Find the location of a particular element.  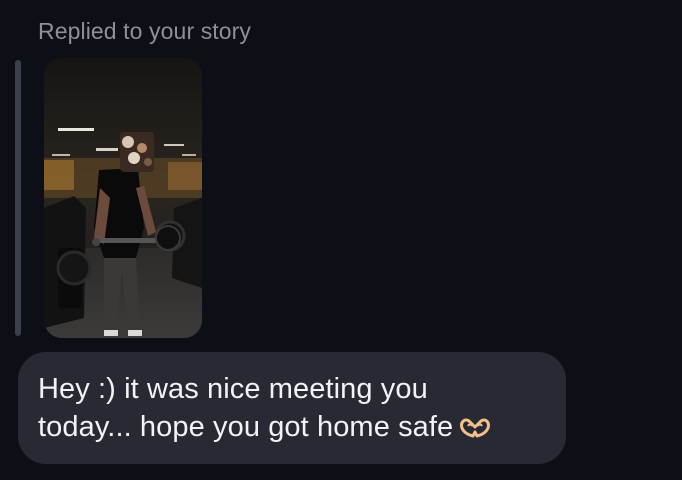

reply-context-label: Replied to your story is located at coordinates (145, 31).